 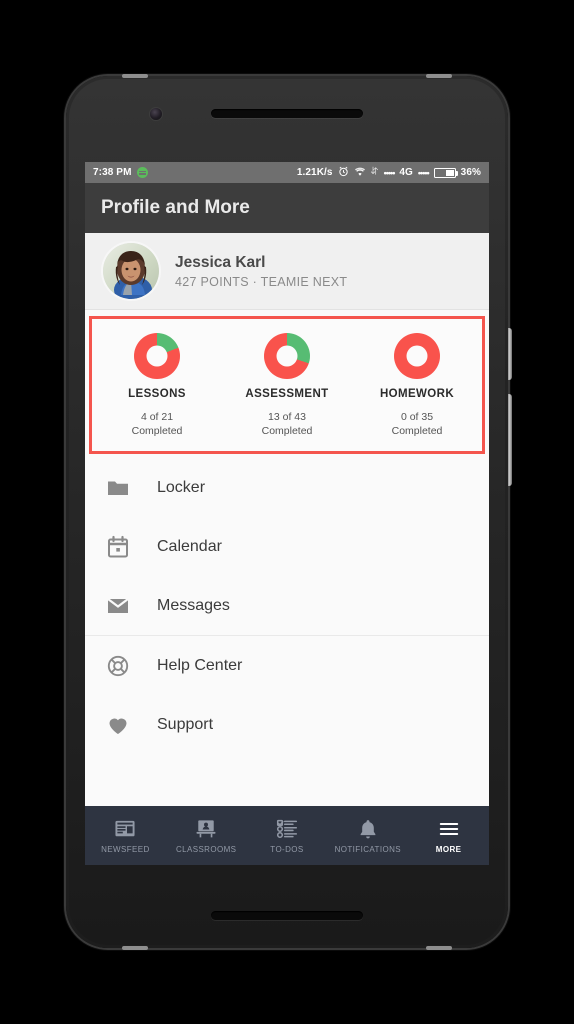 What do you see at coordinates (417, 385) in the screenshot?
I see `progress-item-homework: HOMEWORK 0 of 35 Completed` at bounding box center [417, 385].